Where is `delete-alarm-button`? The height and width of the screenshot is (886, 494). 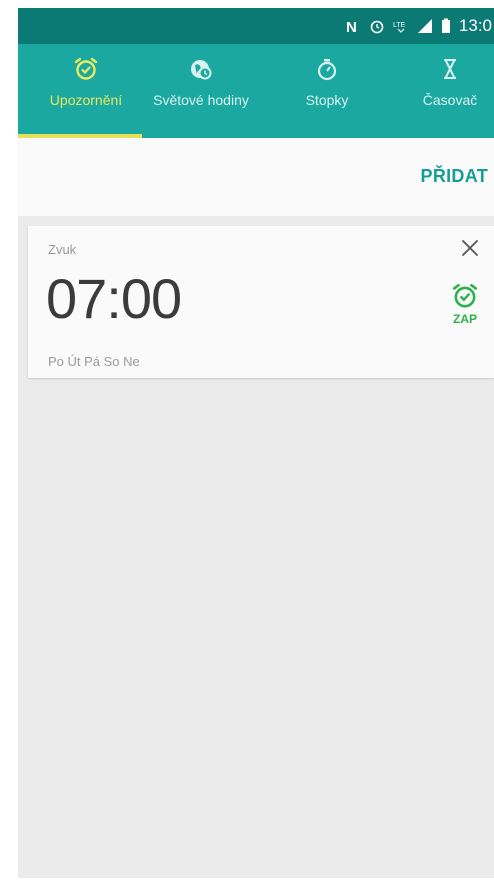 delete-alarm-button is located at coordinates (470, 248).